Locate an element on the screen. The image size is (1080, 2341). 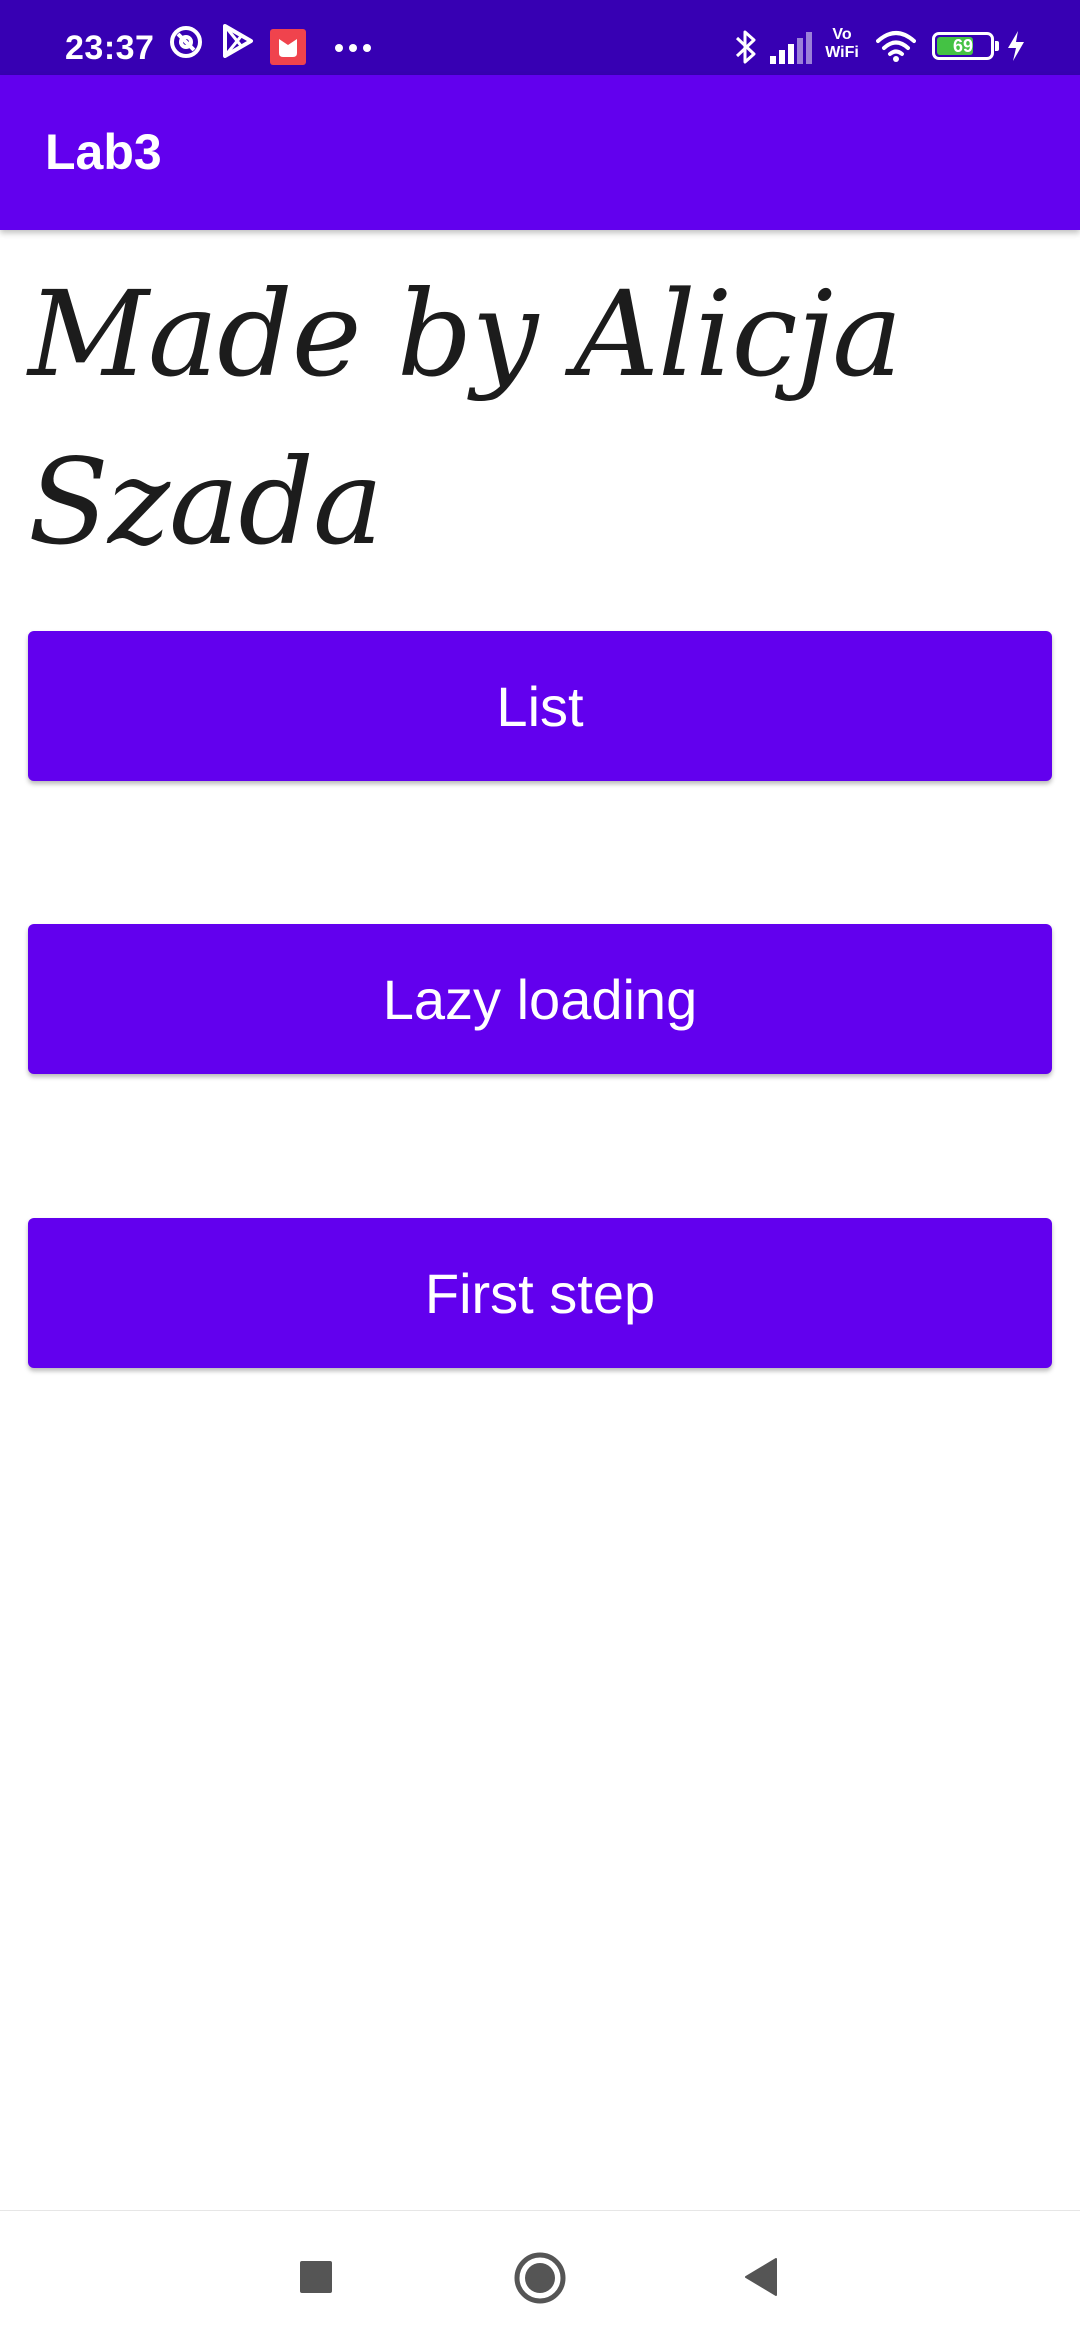
play-store-icon is located at coordinates (238, 43).